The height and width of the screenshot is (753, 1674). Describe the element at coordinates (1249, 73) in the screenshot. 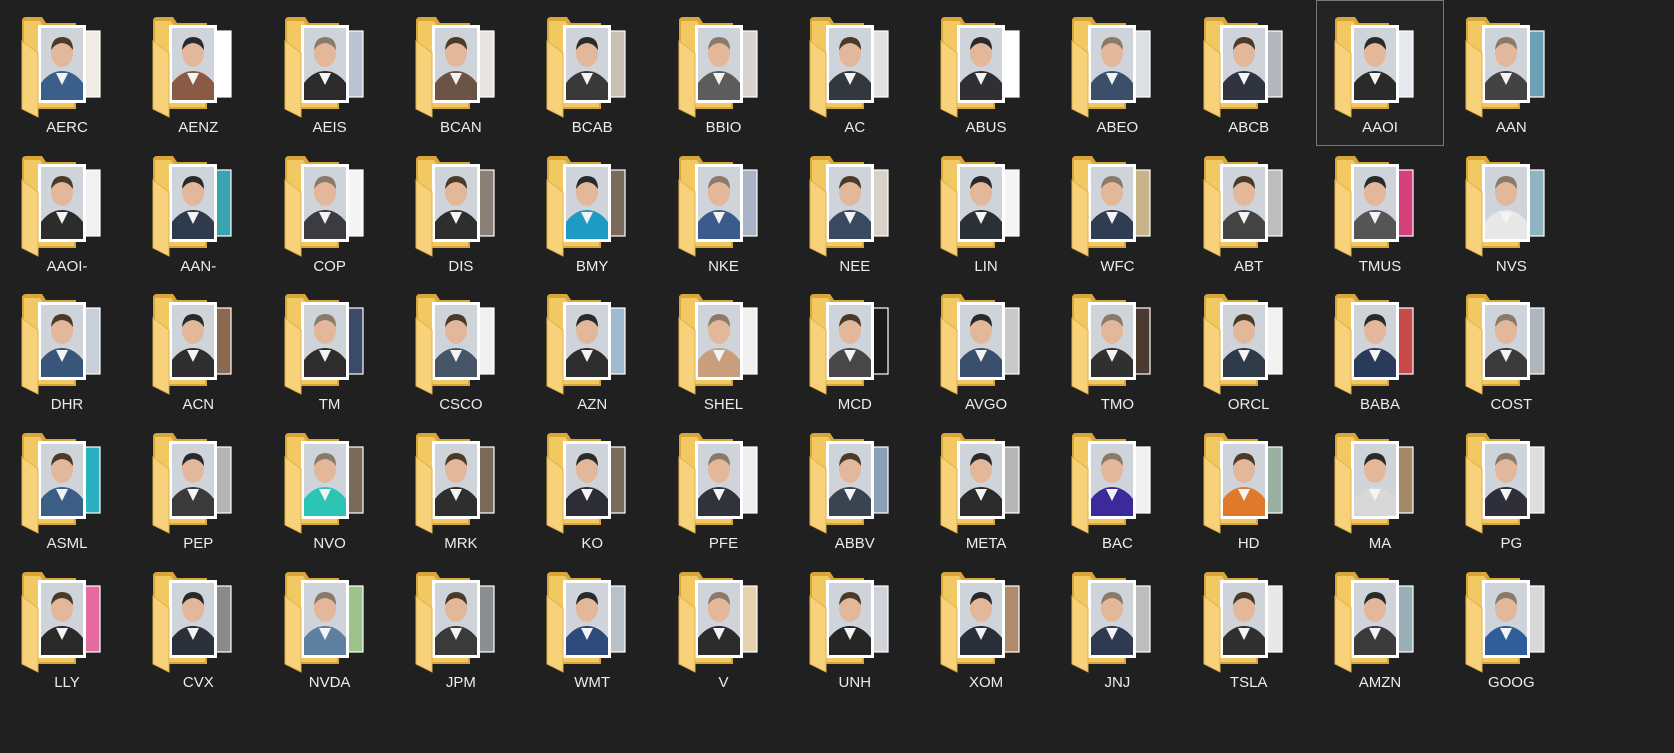

I see `folder-item: ABCB` at that location.